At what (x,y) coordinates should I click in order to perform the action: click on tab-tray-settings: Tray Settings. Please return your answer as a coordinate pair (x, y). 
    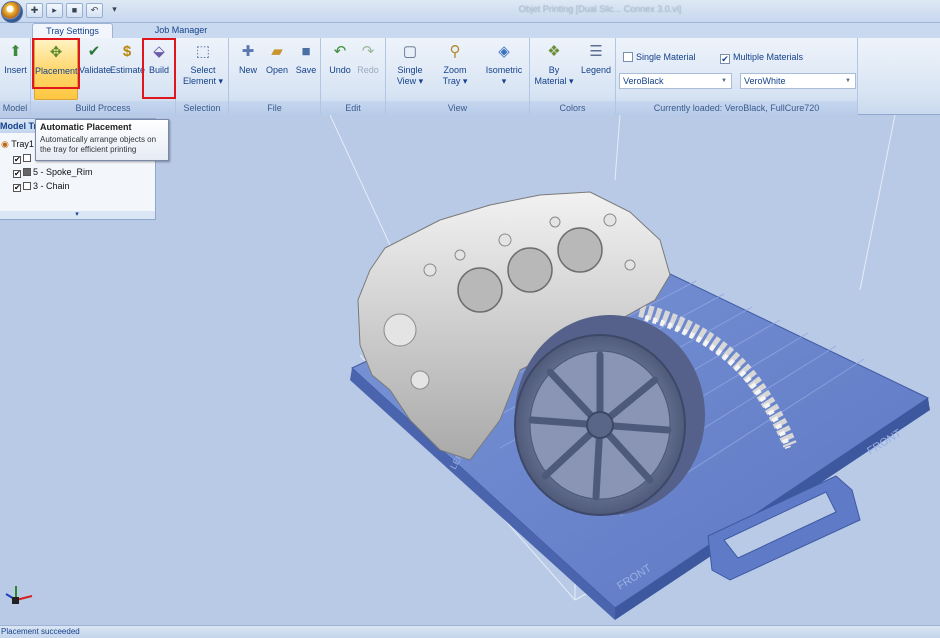
    Looking at the image, I should click on (72, 30).